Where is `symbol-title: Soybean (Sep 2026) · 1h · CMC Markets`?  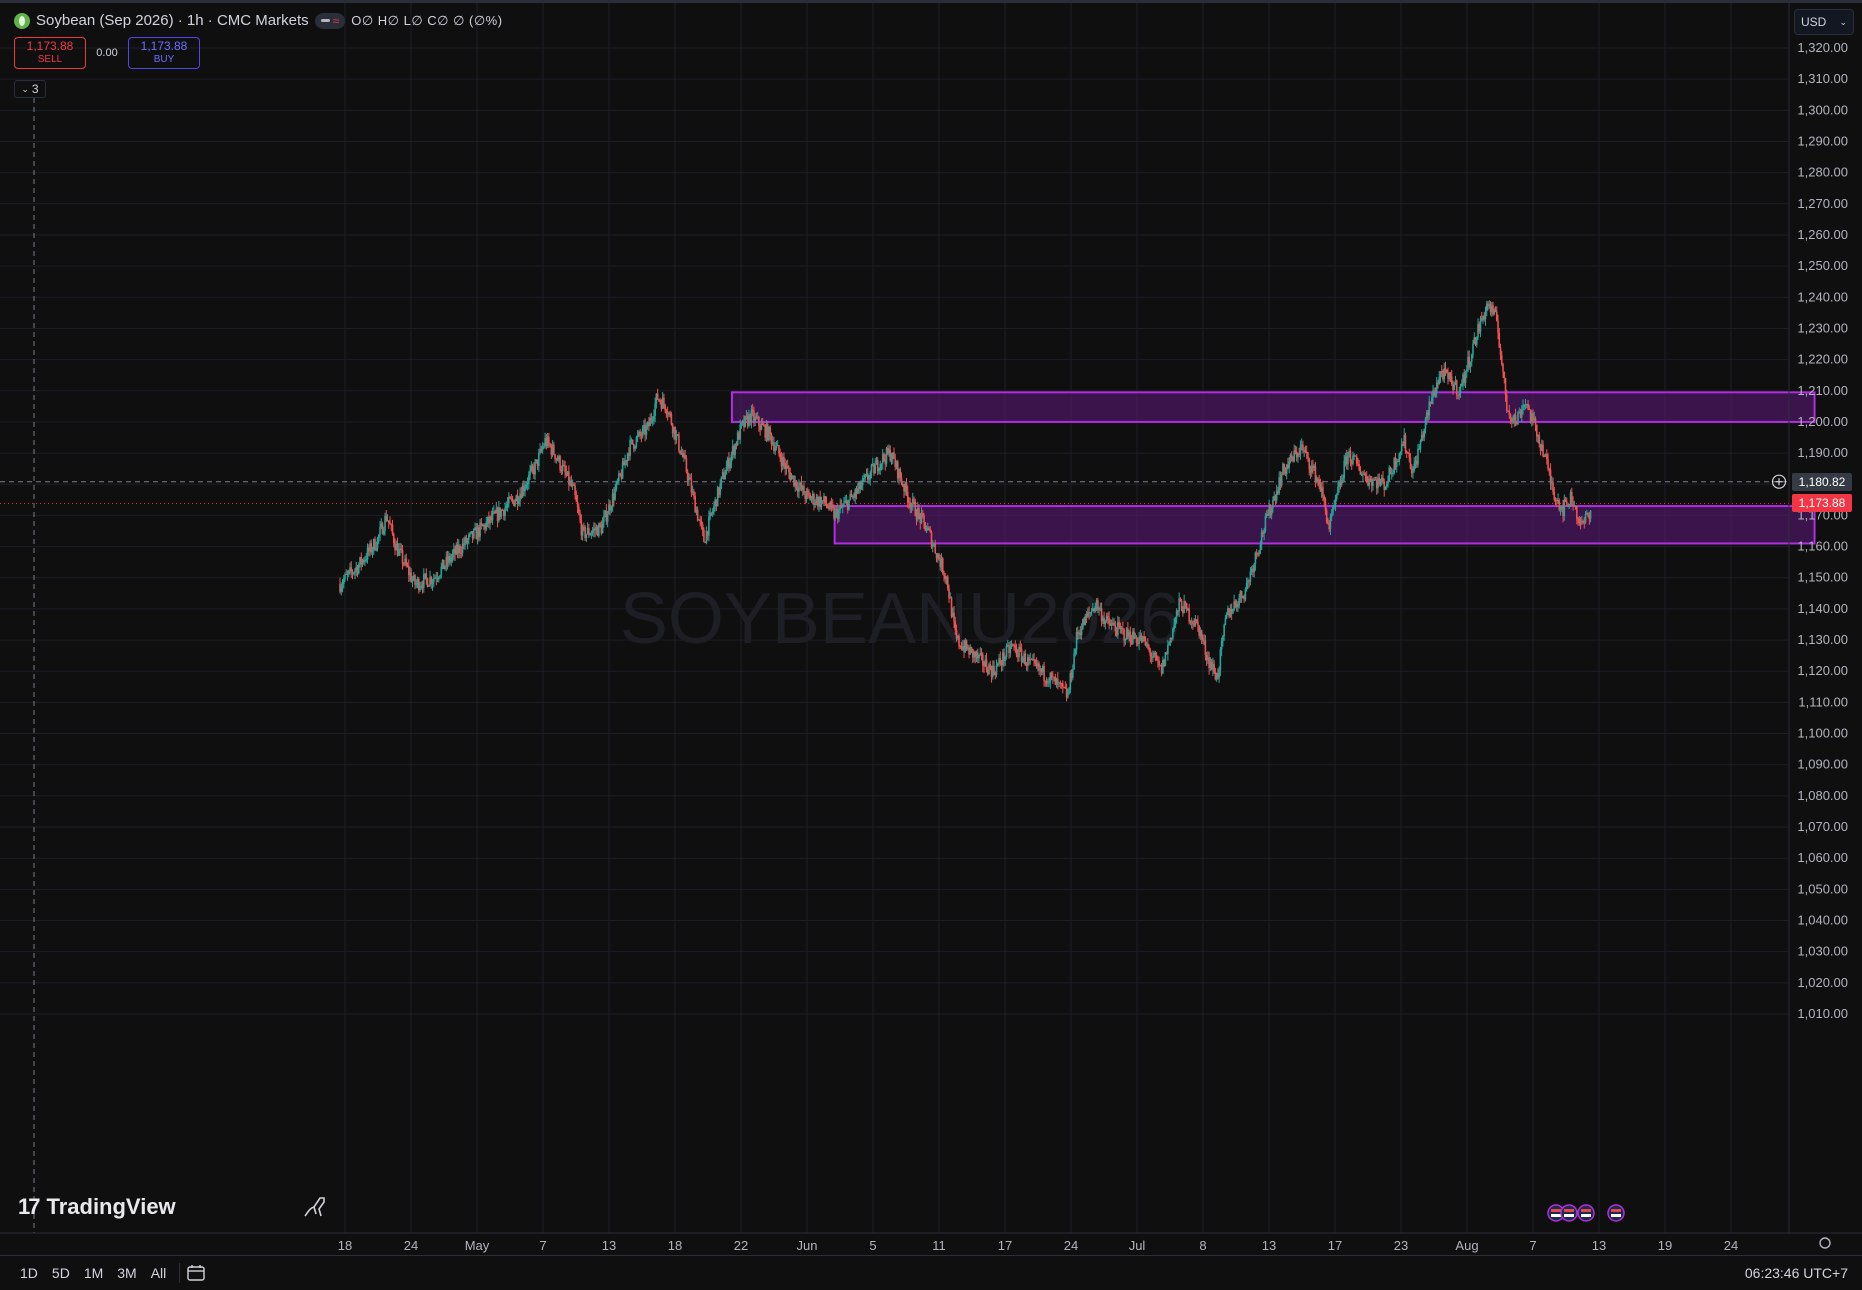 symbol-title: Soybean (Sep 2026) · 1h · CMC Markets is located at coordinates (172, 20).